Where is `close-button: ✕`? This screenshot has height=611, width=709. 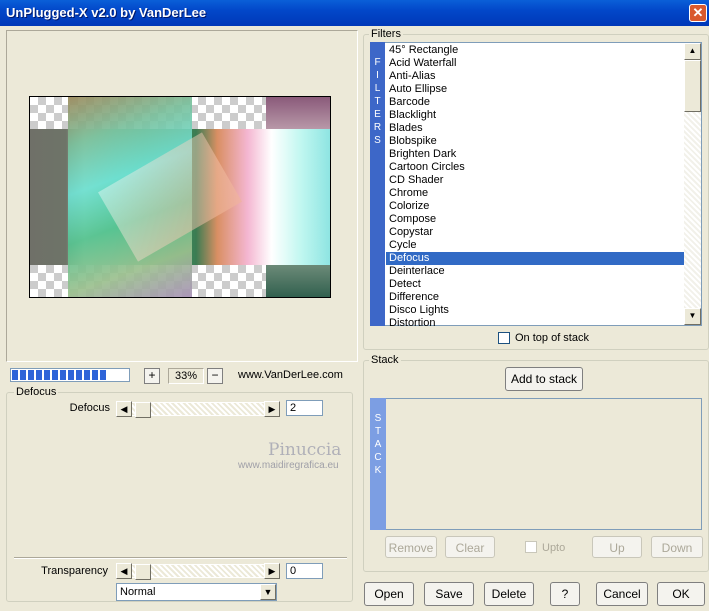
close-button: ✕ is located at coordinates (698, 13).